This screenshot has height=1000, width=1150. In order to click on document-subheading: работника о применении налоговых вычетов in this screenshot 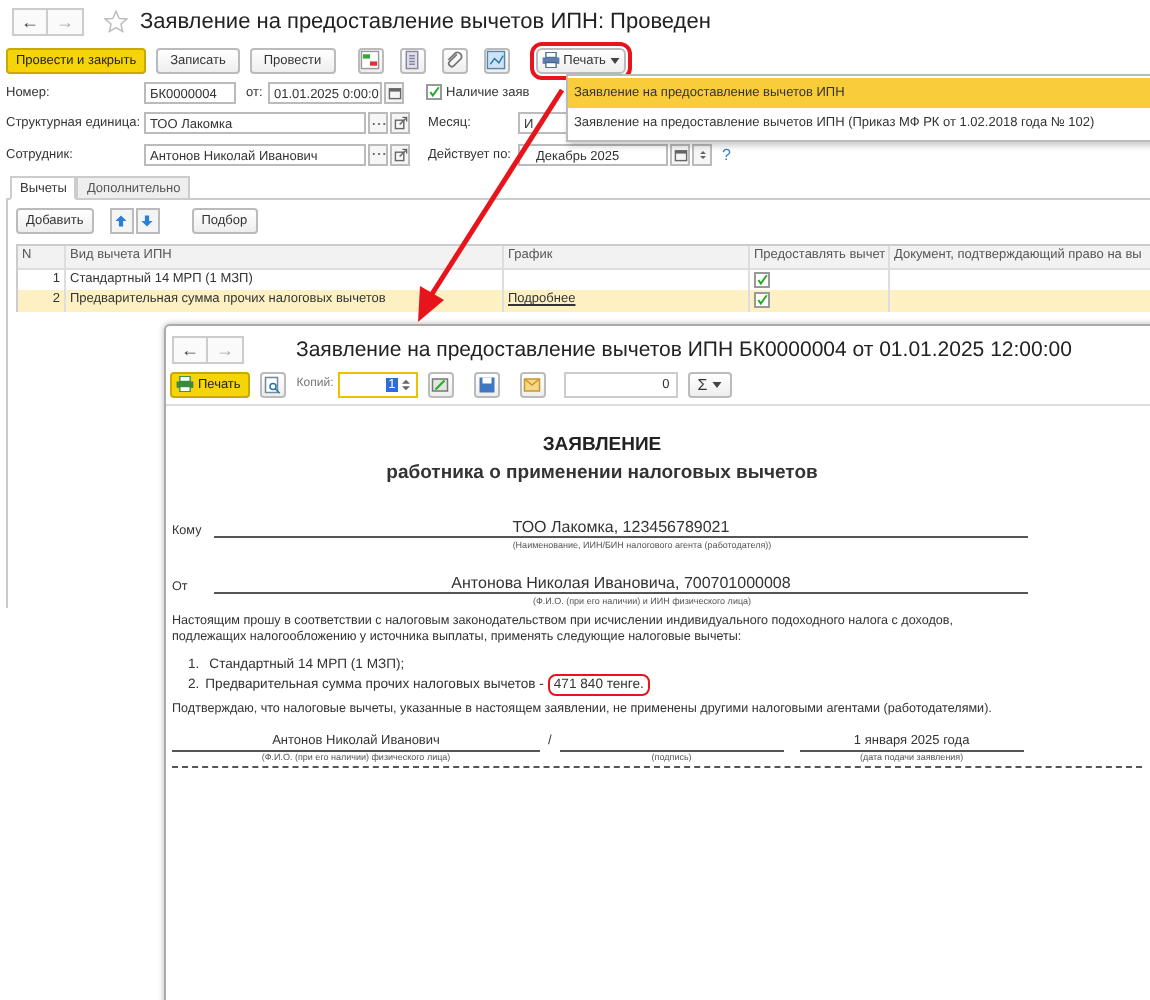, I will do `click(602, 473)`.